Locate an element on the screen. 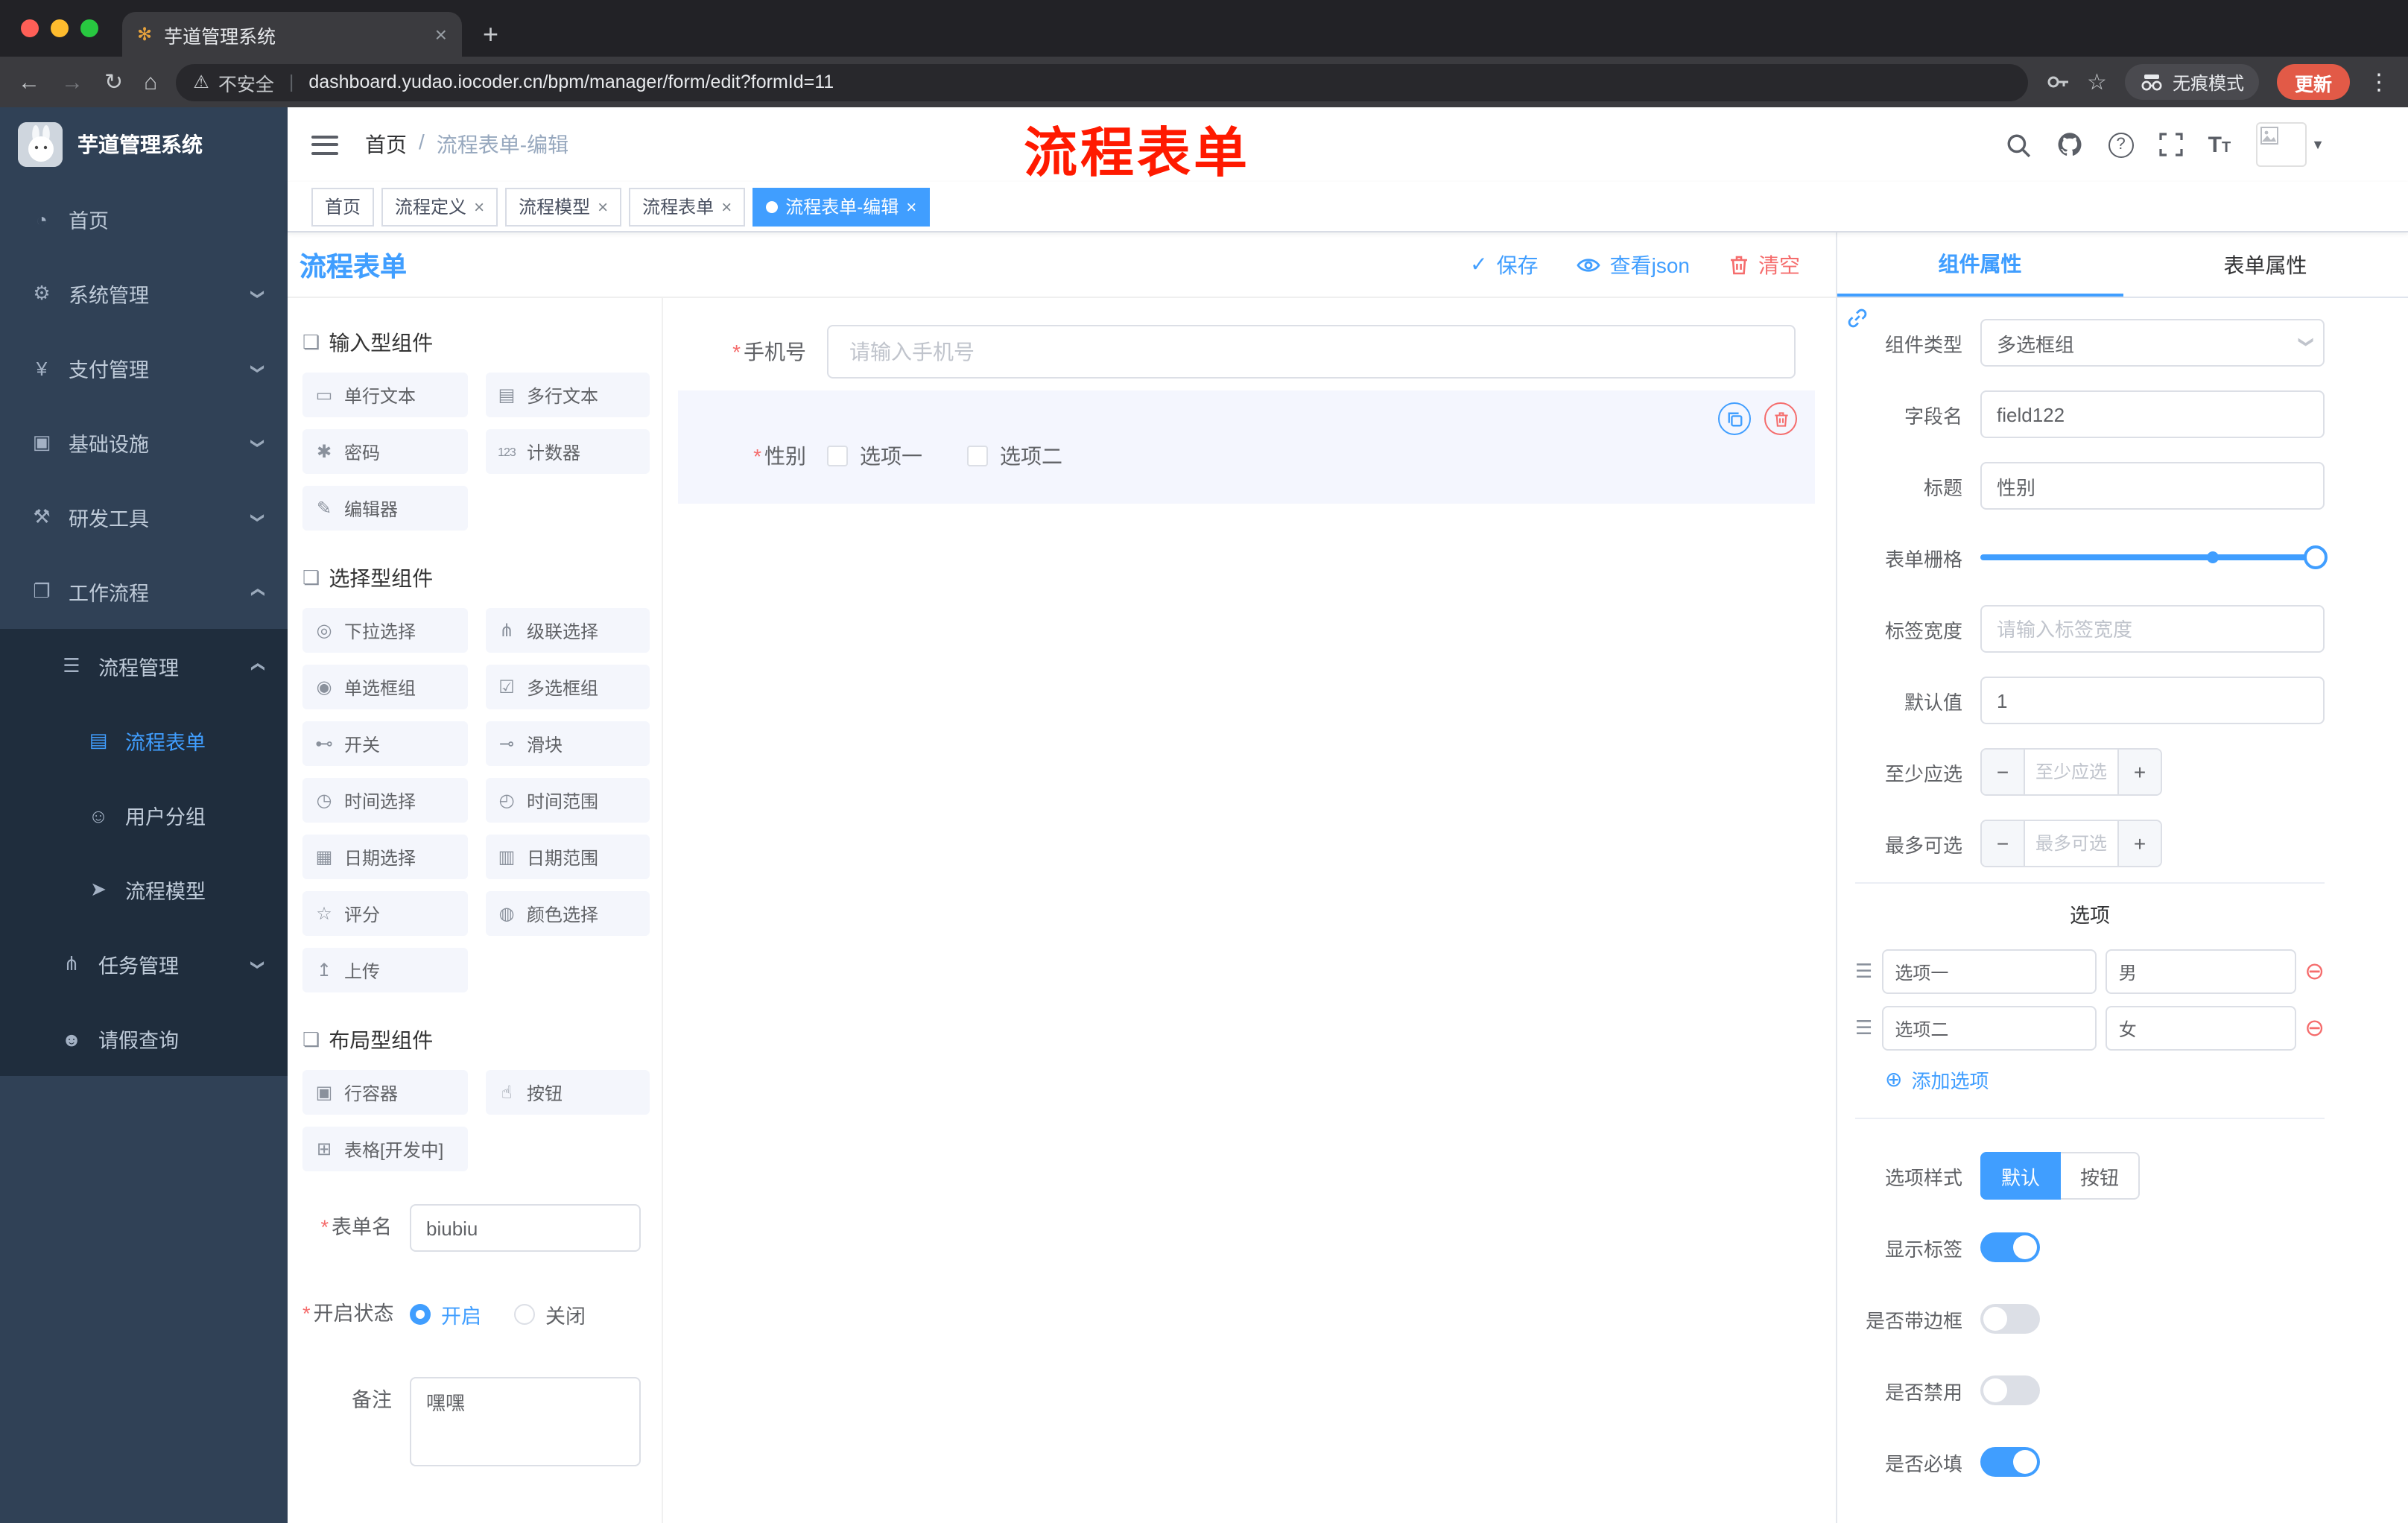 The image size is (2408, 1523). fullscreen-icon is located at coordinates (2170, 144).